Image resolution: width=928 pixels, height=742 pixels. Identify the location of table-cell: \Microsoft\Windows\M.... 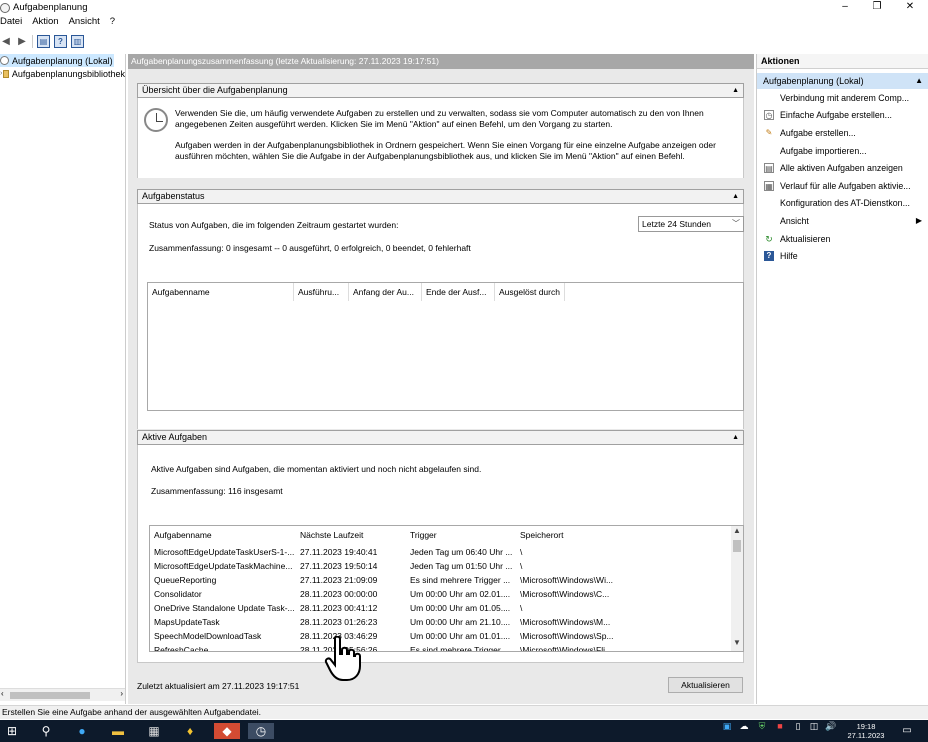
(565, 622).